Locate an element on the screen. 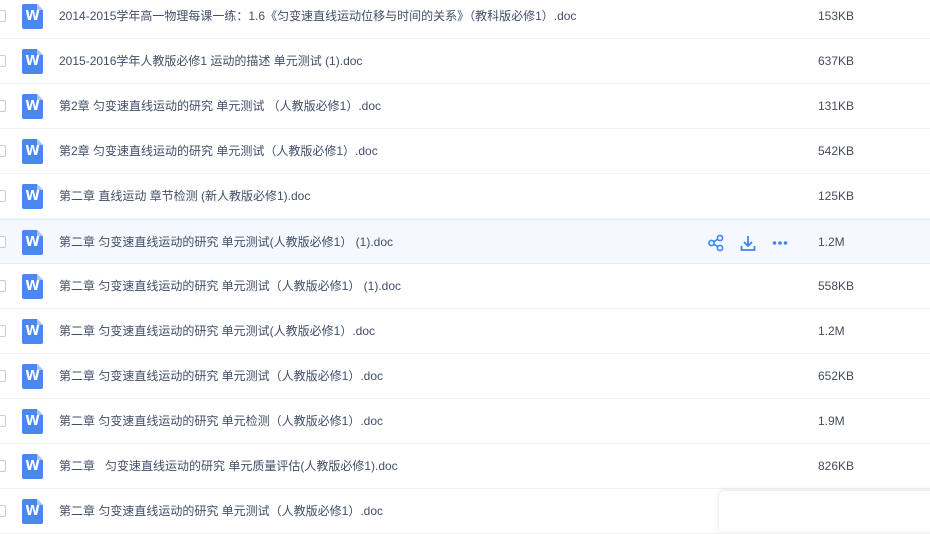 The height and width of the screenshot is (534, 930). file-row: W 第二章 匀变速直线运动的研究 单元测试(人教版必修1）.doc 1.2M is located at coordinates (465, 331).